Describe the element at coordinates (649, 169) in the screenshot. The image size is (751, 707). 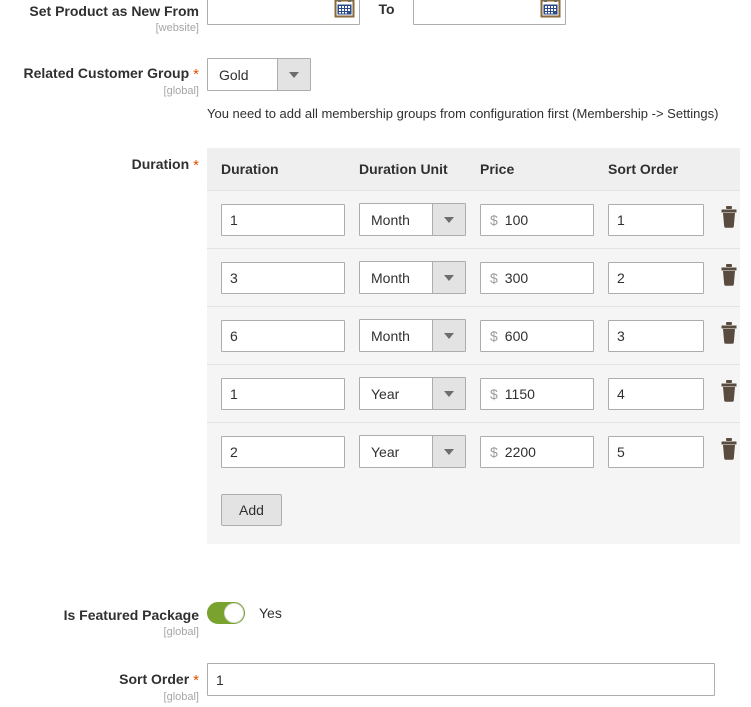
I see `column-header-sort-order: Sort Order` at that location.